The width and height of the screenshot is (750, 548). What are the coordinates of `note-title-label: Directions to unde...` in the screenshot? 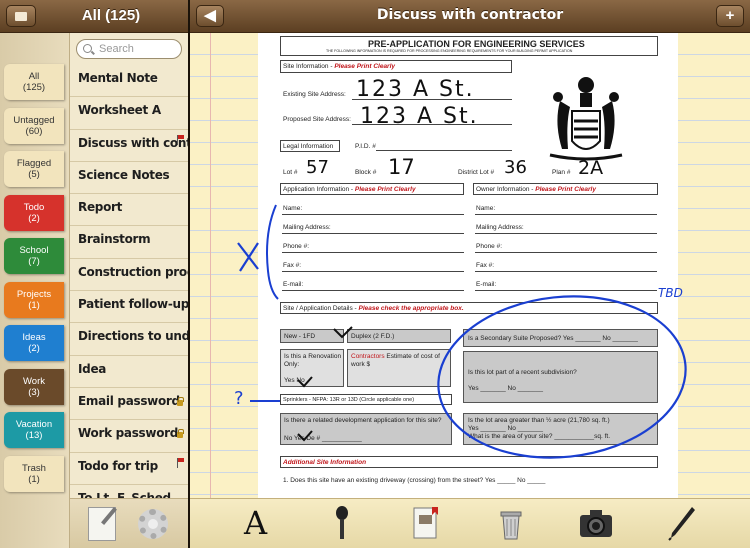 It's located at (133, 336).